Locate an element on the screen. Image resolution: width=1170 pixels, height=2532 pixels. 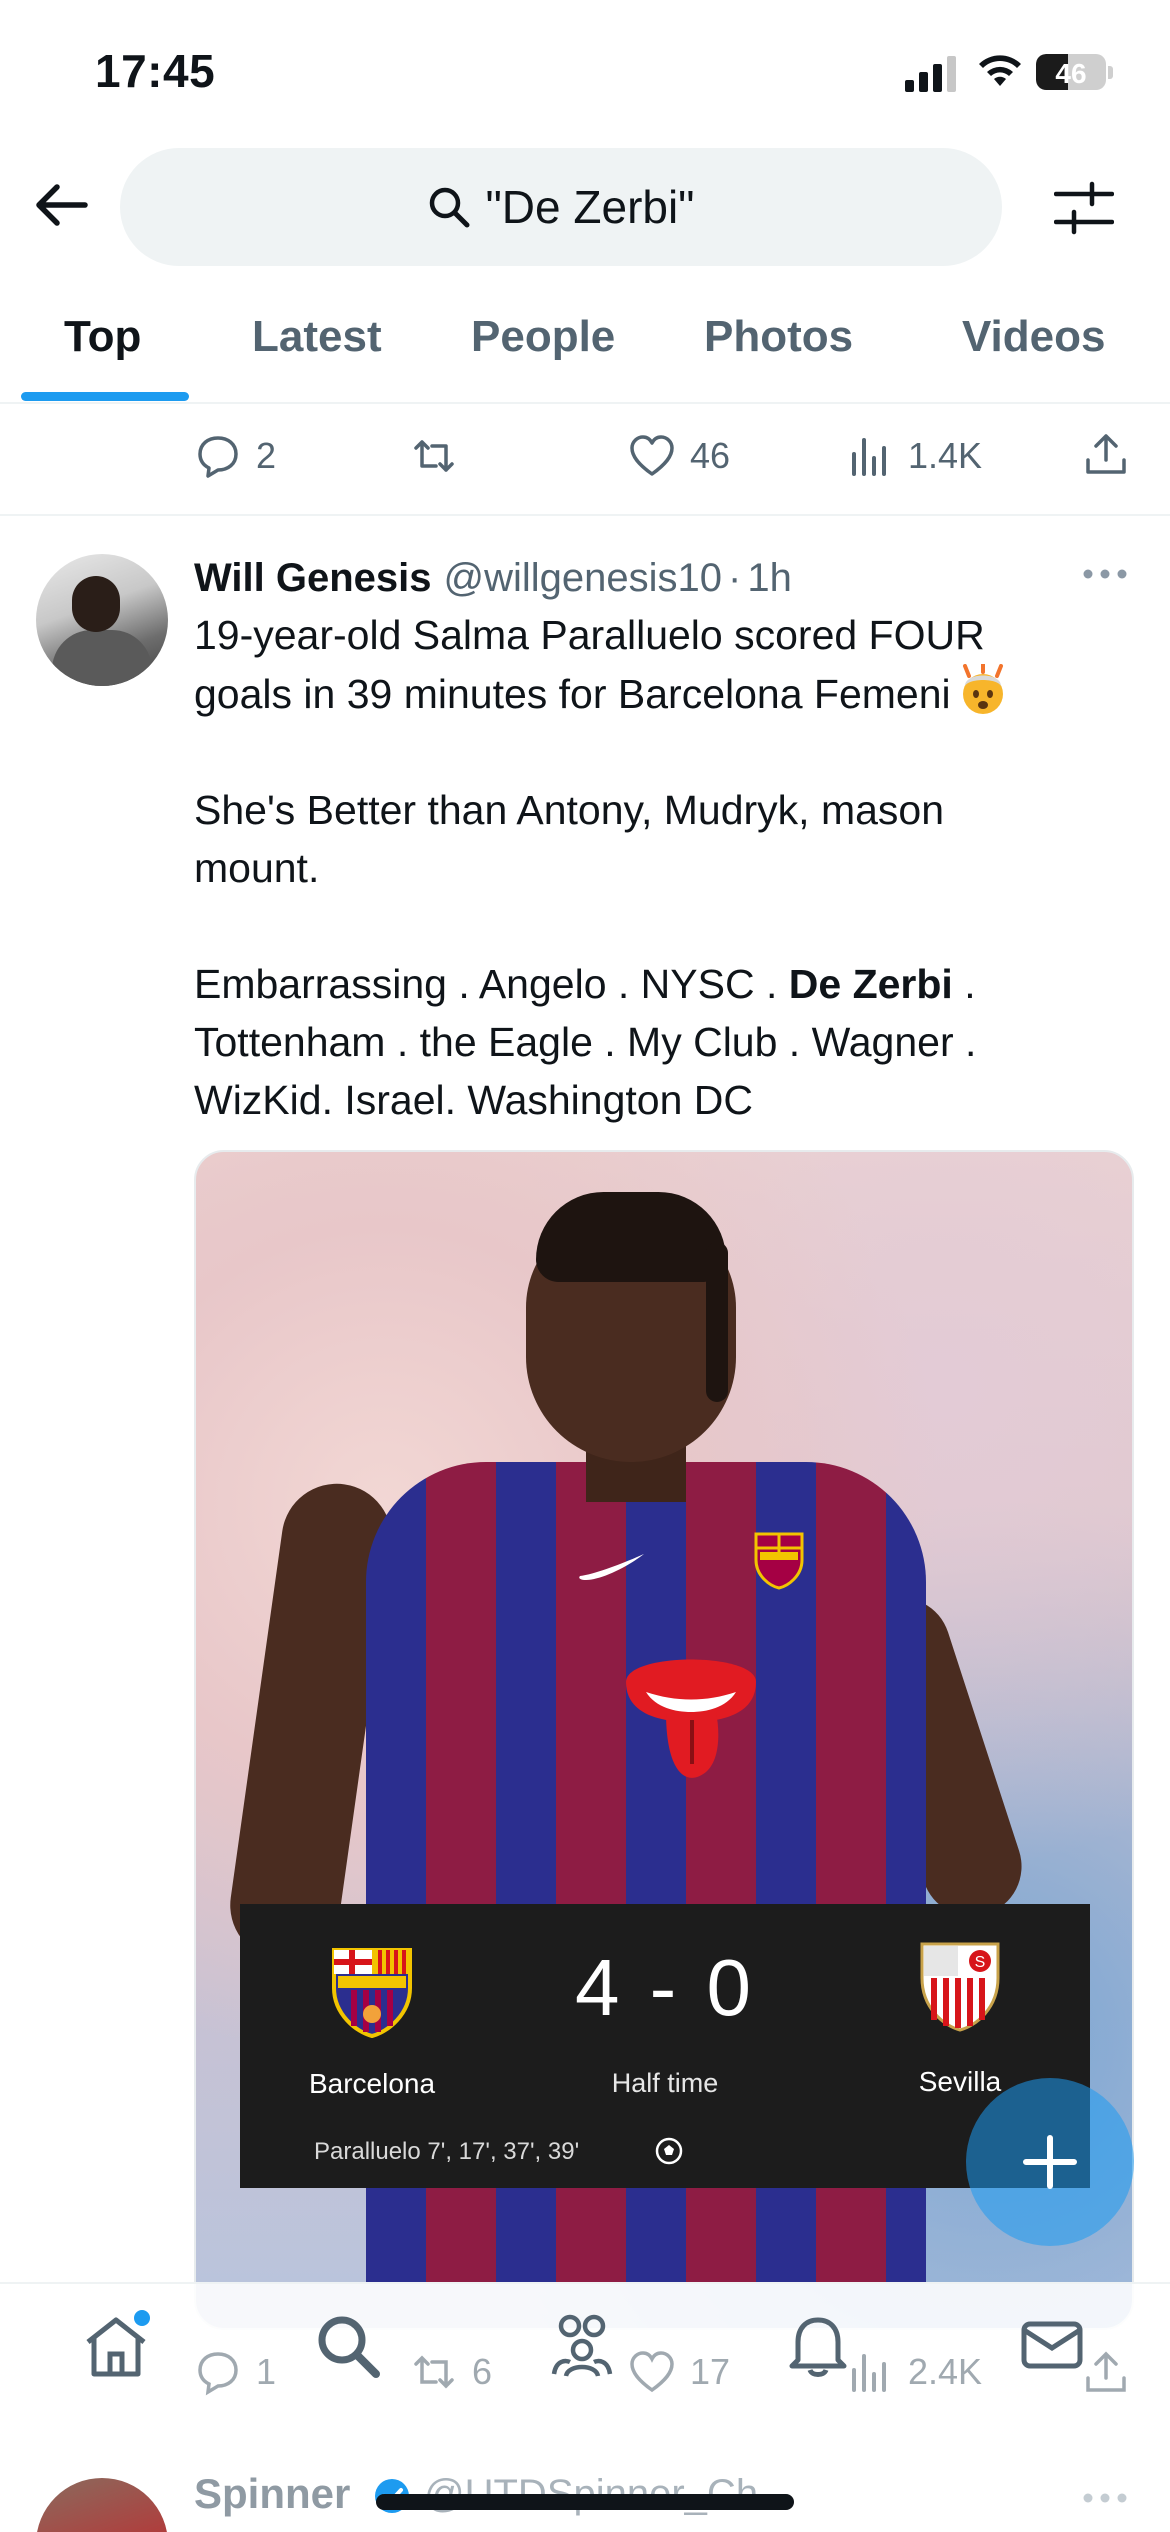
like-count: 46 is located at coordinates (710, 455).